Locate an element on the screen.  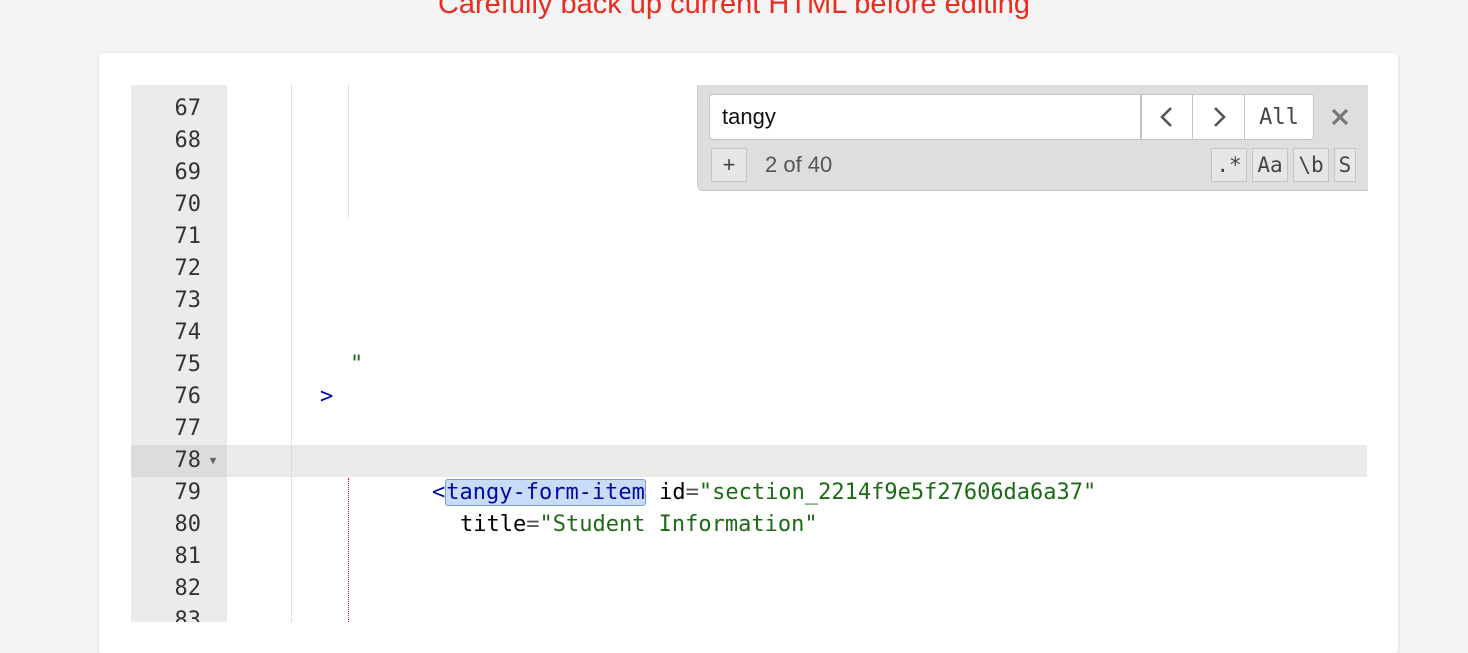
indent-guide-error is located at coordinates (348, 550).